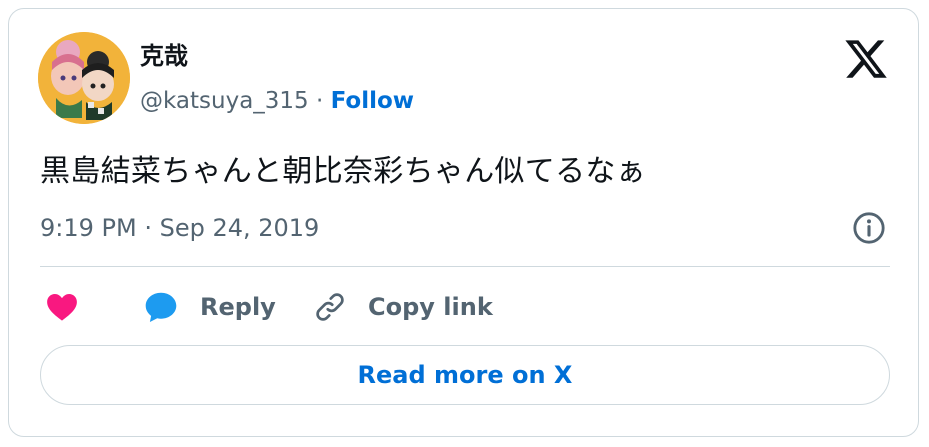 Image resolution: width=929 pixels, height=447 pixels. What do you see at coordinates (330, 307) in the screenshot?
I see `link-icon` at bounding box center [330, 307].